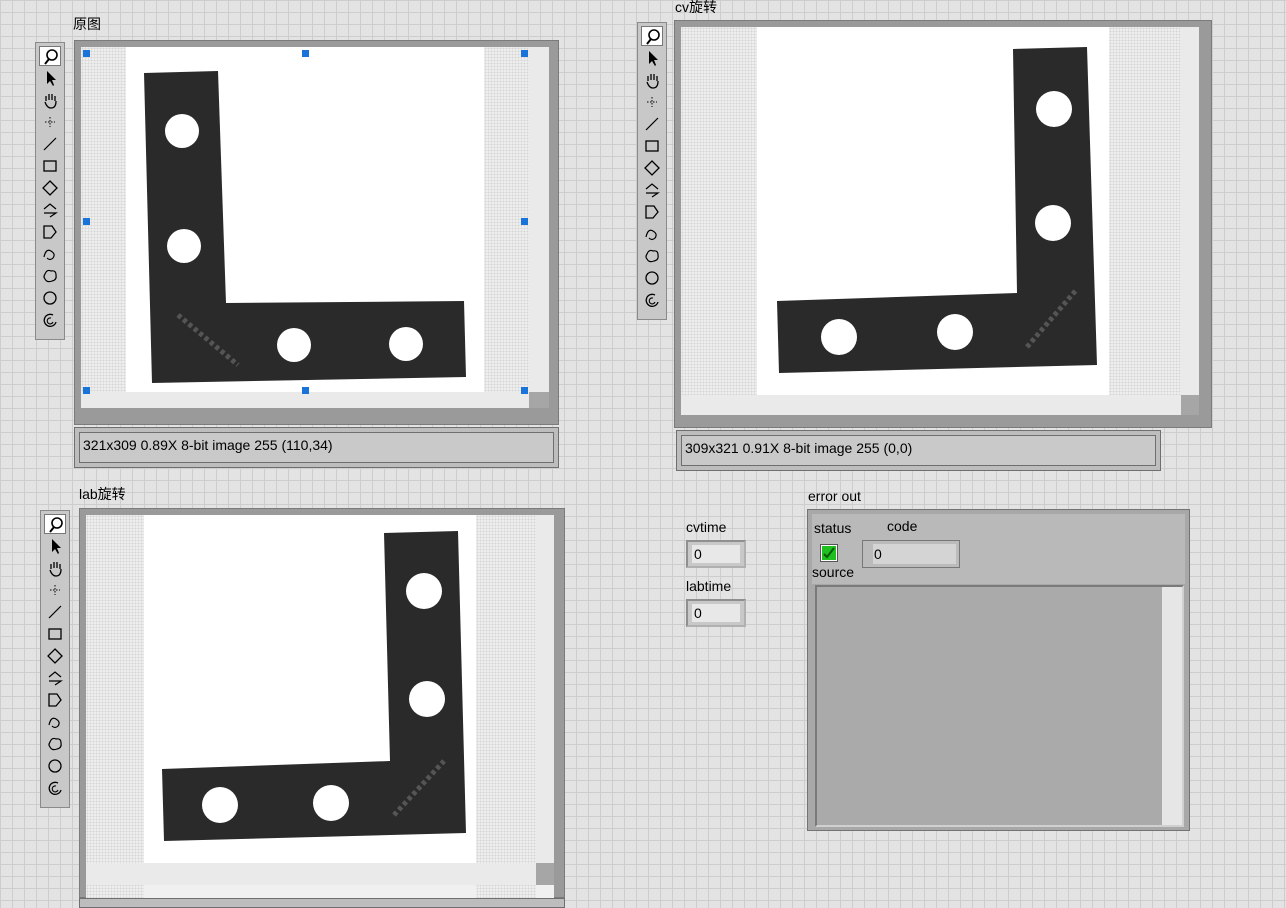  I want to click on original-toolbox, so click(50, 191).